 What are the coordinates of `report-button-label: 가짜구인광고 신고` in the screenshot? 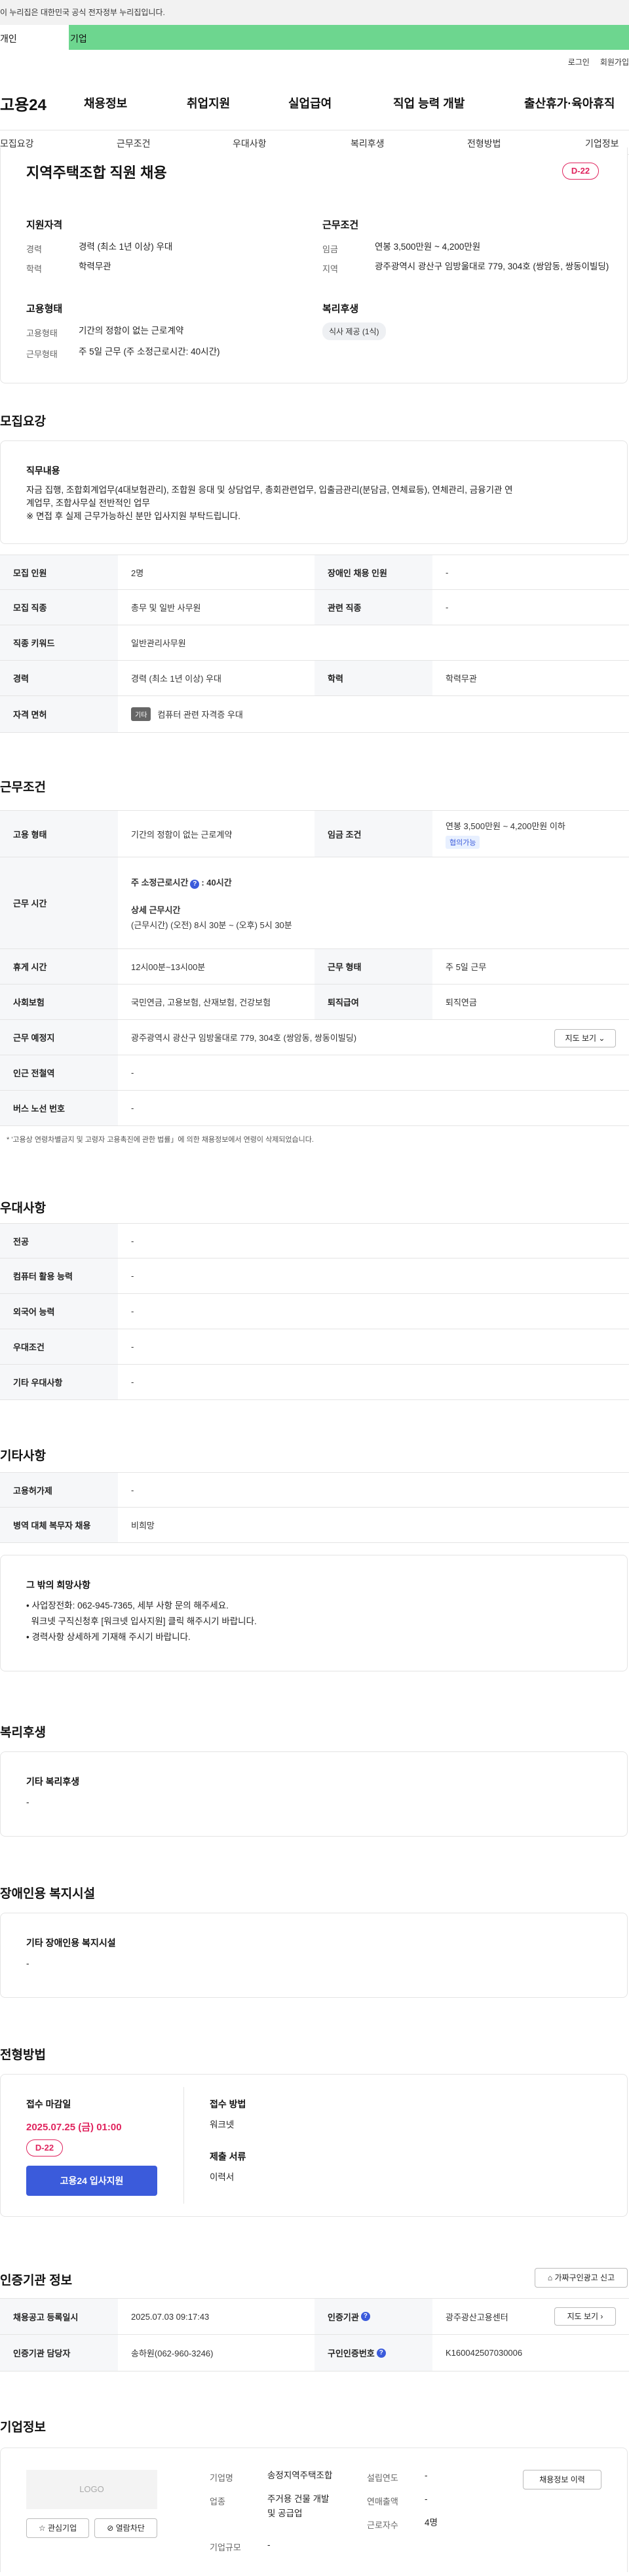 It's located at (584, 2277).